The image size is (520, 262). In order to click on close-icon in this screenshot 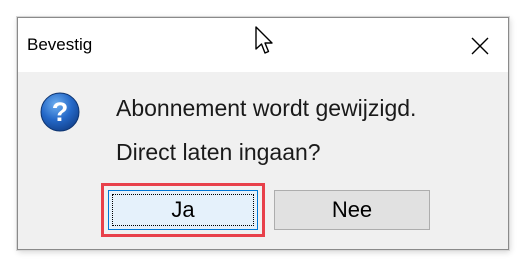, I will do `click(480, 46)`.